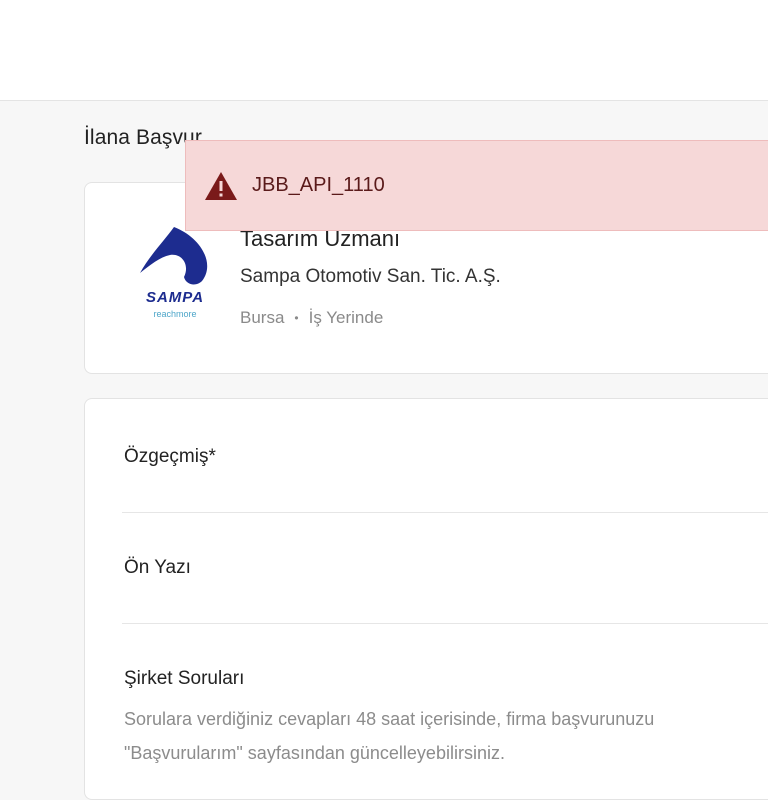  Describe the element at coordinates (175, 297) in the screenshot. I see `logo-wordmark: SAMPA` at that location.